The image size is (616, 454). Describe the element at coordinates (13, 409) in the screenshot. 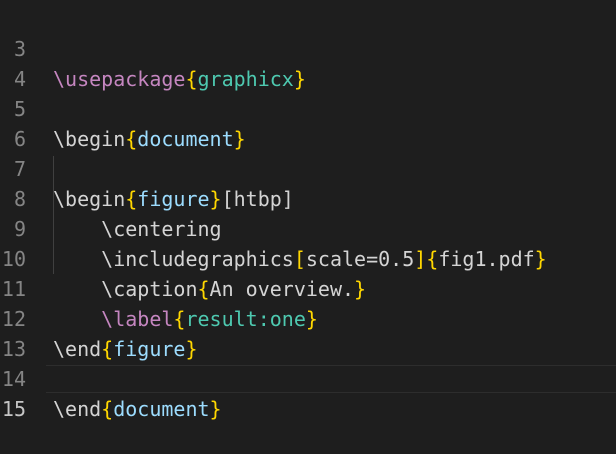

I see `line-number: 15` at that location.